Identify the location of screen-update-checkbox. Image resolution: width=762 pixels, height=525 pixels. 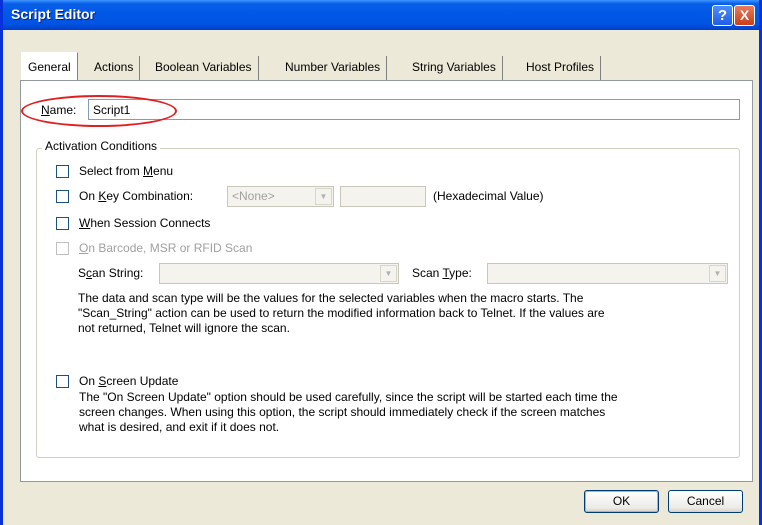
(62, 381).